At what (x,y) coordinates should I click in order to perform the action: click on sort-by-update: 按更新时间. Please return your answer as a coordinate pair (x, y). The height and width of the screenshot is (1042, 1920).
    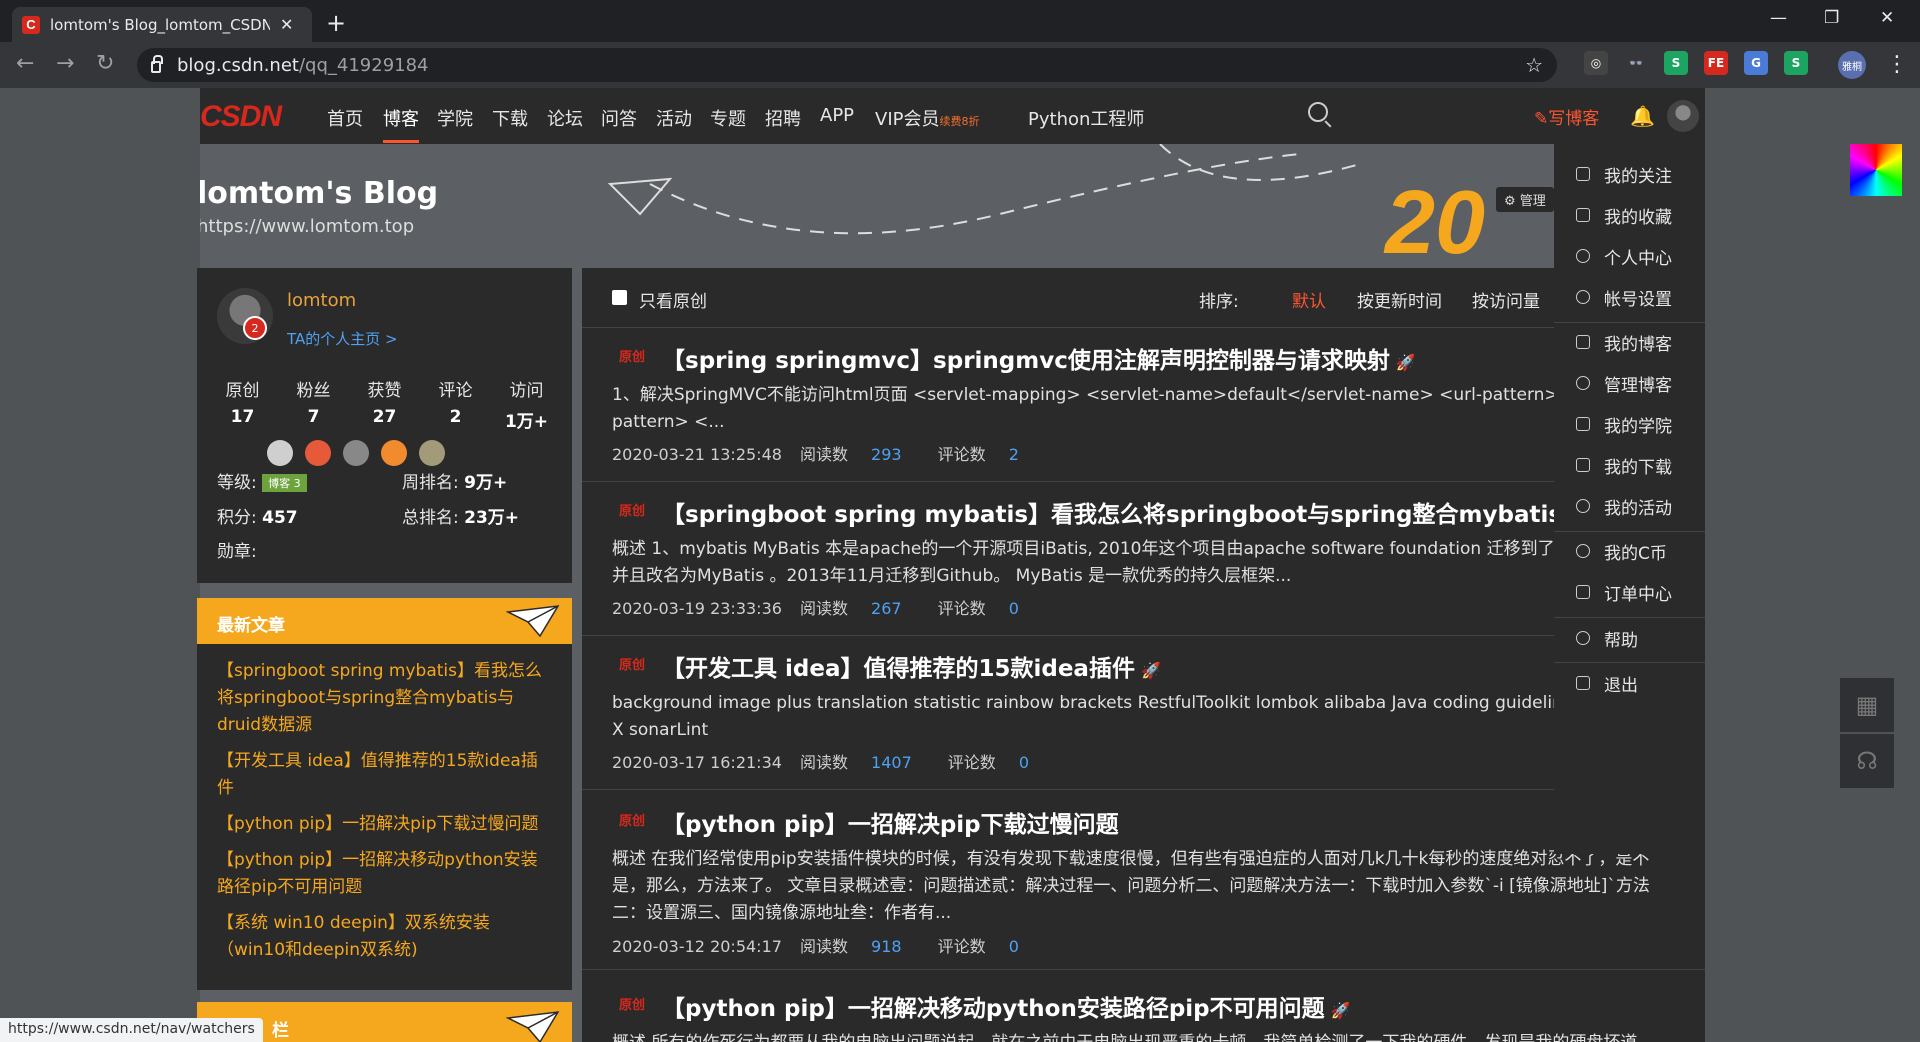
    Looking at the image, I should click on (1399, 299).